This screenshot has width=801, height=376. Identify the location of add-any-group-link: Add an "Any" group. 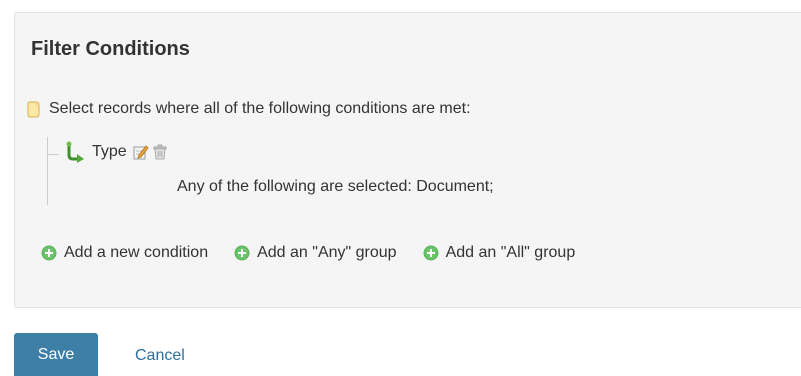
(315, 253).